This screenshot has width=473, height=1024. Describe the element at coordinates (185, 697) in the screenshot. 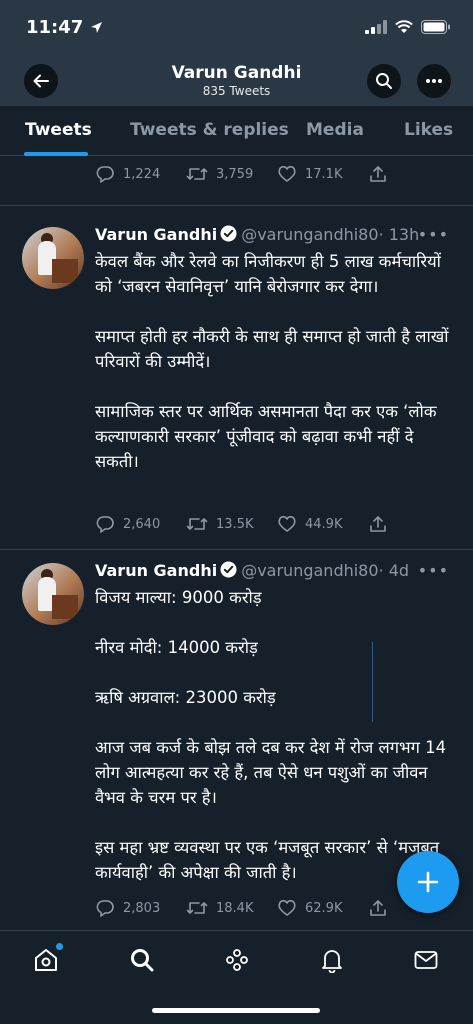

I see `tweet-paragraph: ऋषि अग्रवाल: 23000 करोड़` at that location.